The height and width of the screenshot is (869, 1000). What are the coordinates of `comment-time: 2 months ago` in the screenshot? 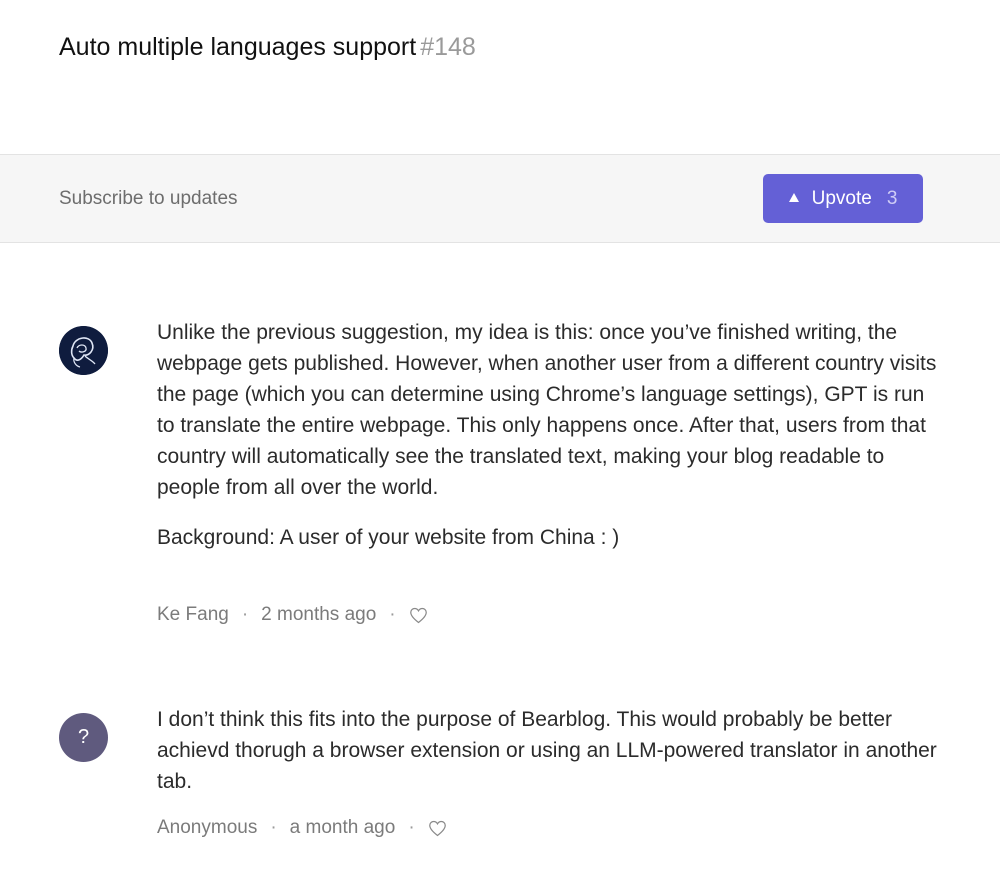 It's located at (319, 614).